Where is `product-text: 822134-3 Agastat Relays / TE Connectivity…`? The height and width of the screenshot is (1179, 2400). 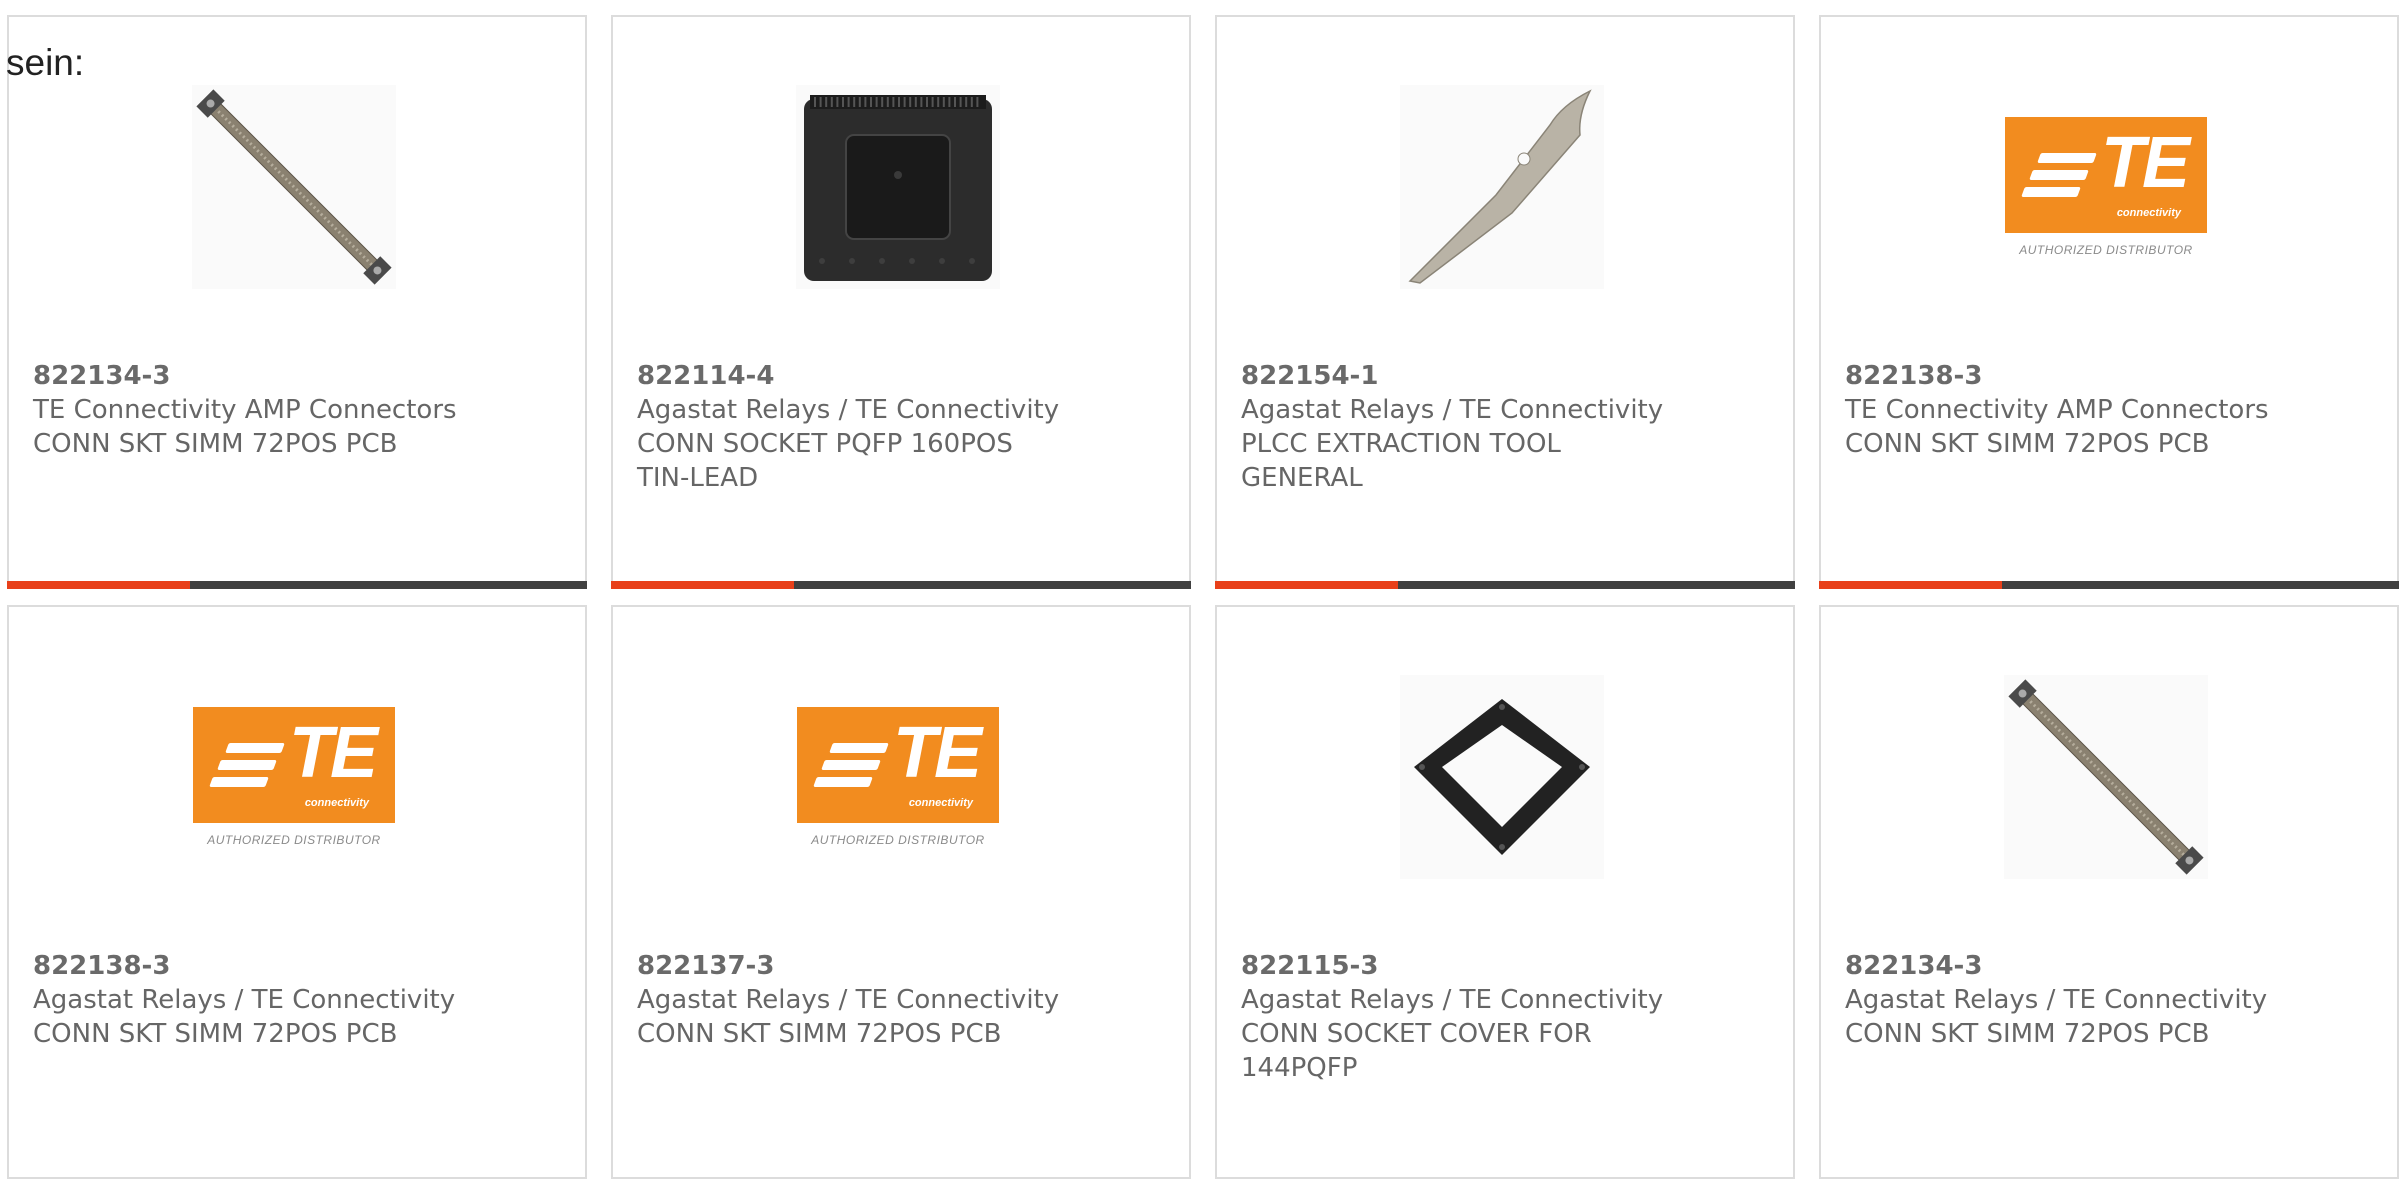
product-text: 822134-3 Agastat Relays / TE Connectivity… is located at coordinates (2095, 1000).